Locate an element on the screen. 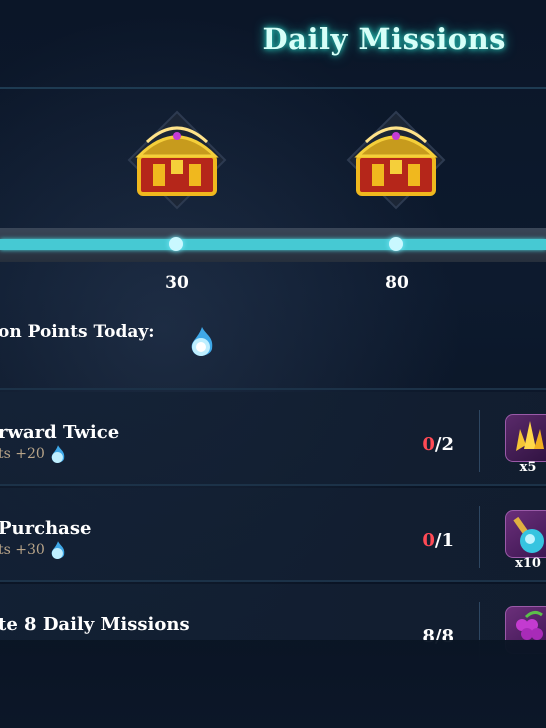 Image resolution: width=546 pixels, height=728 pixels. milestone-label: 80 is located at coordinates (397, 283).